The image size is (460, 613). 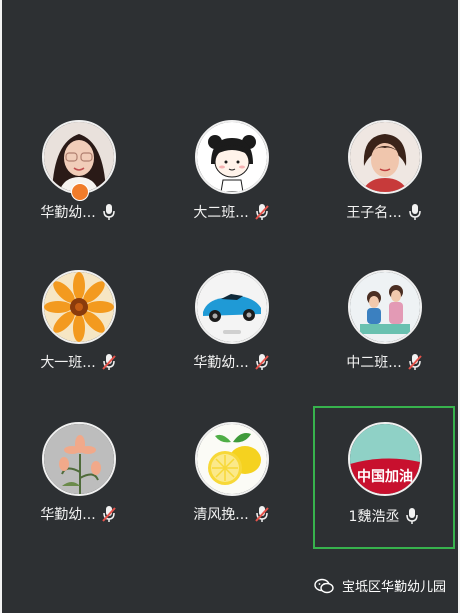 I want to click on flower-painting-icon, so click(x=79, y=459).